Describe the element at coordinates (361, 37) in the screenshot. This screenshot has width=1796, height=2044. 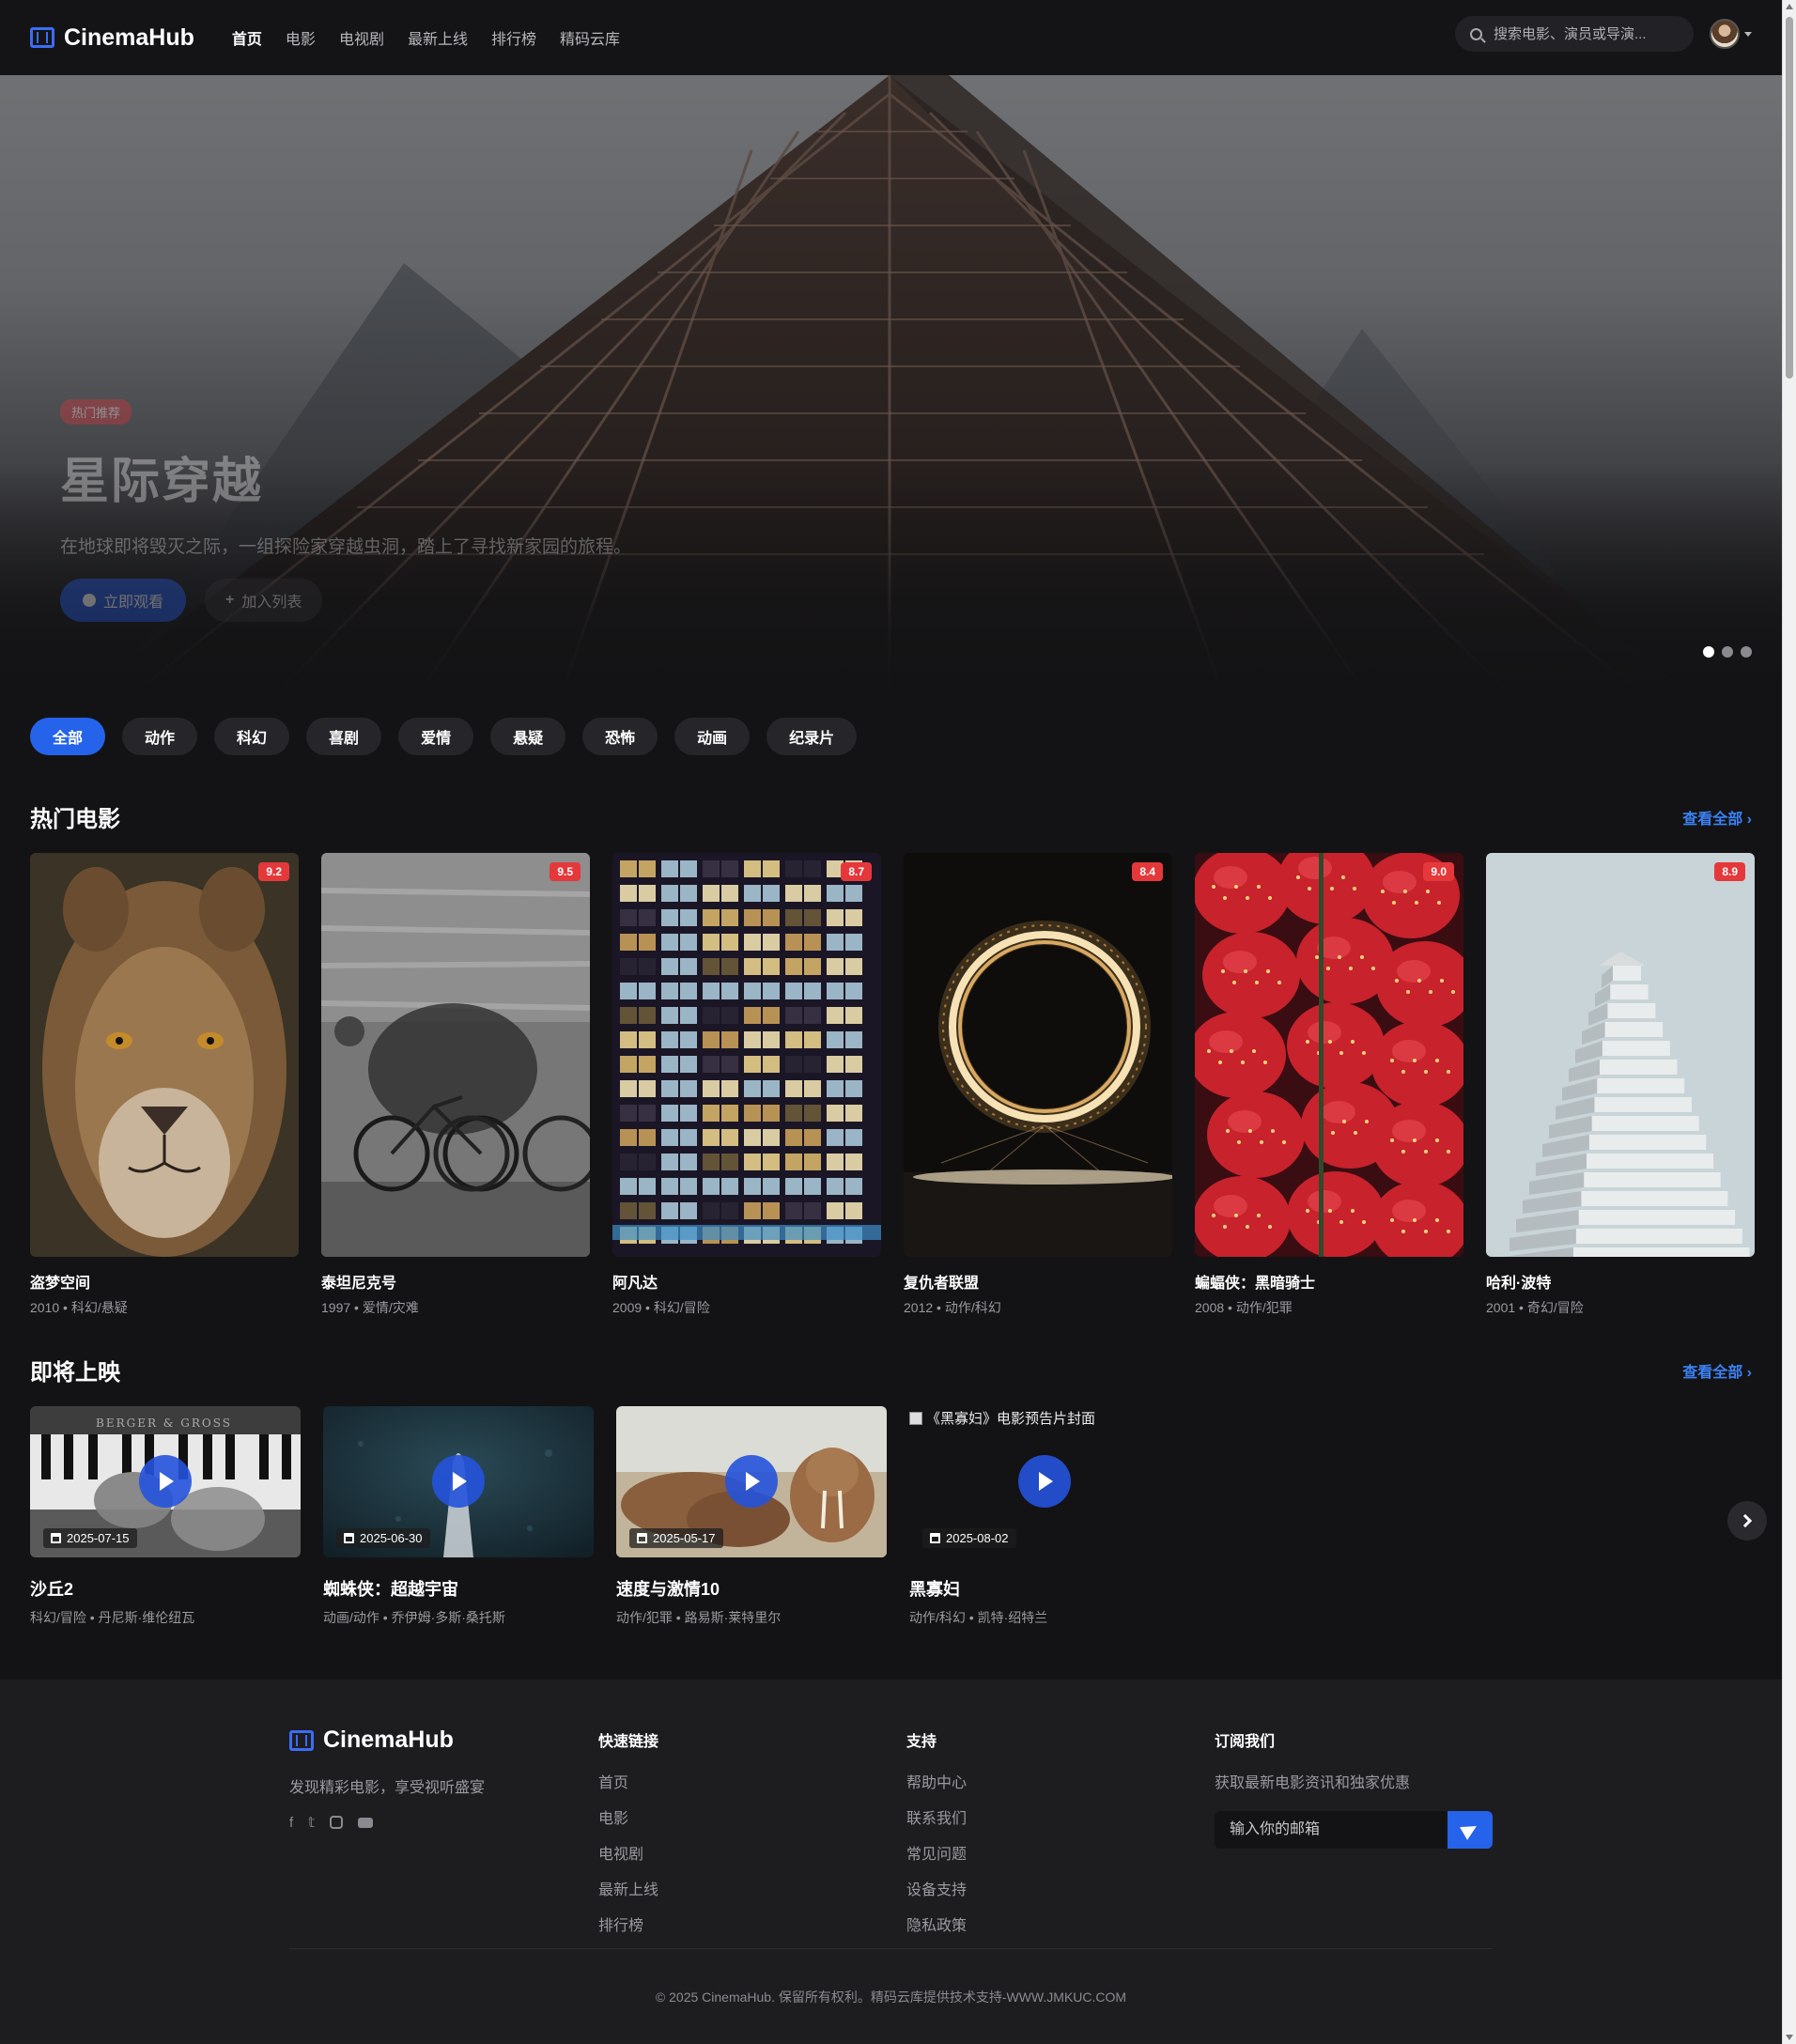
I see `nav-item-tv: 电视剧` at that location.